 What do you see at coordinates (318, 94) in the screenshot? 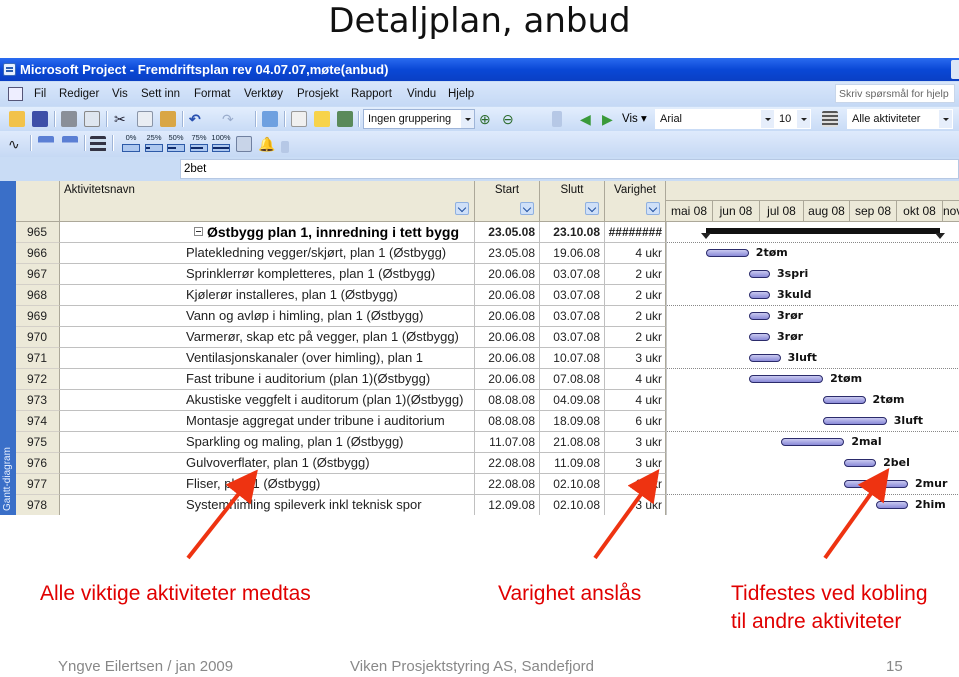
I see `menu-prosjekt: Prosjekt` at bounding box center [318, 94].